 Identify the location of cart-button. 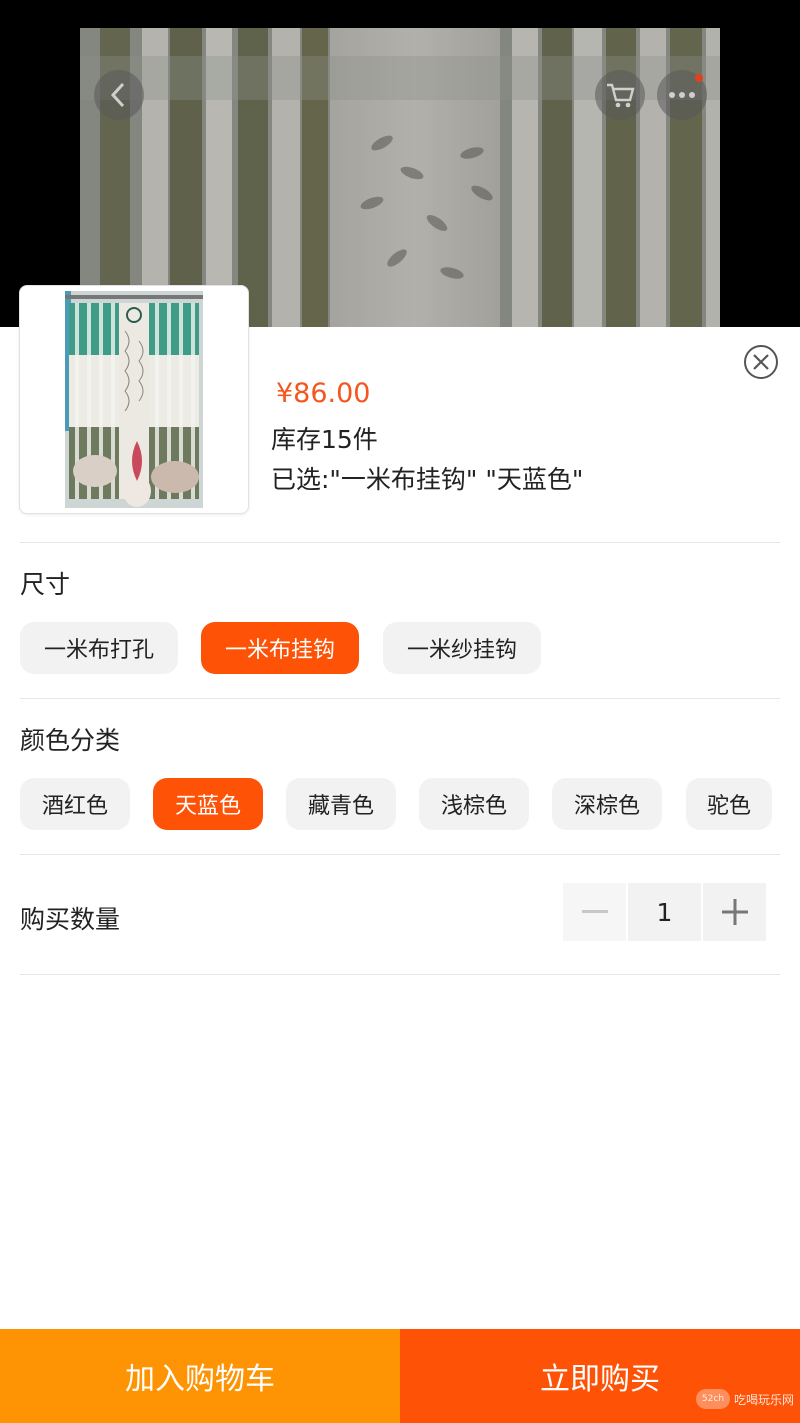
(620, 95).